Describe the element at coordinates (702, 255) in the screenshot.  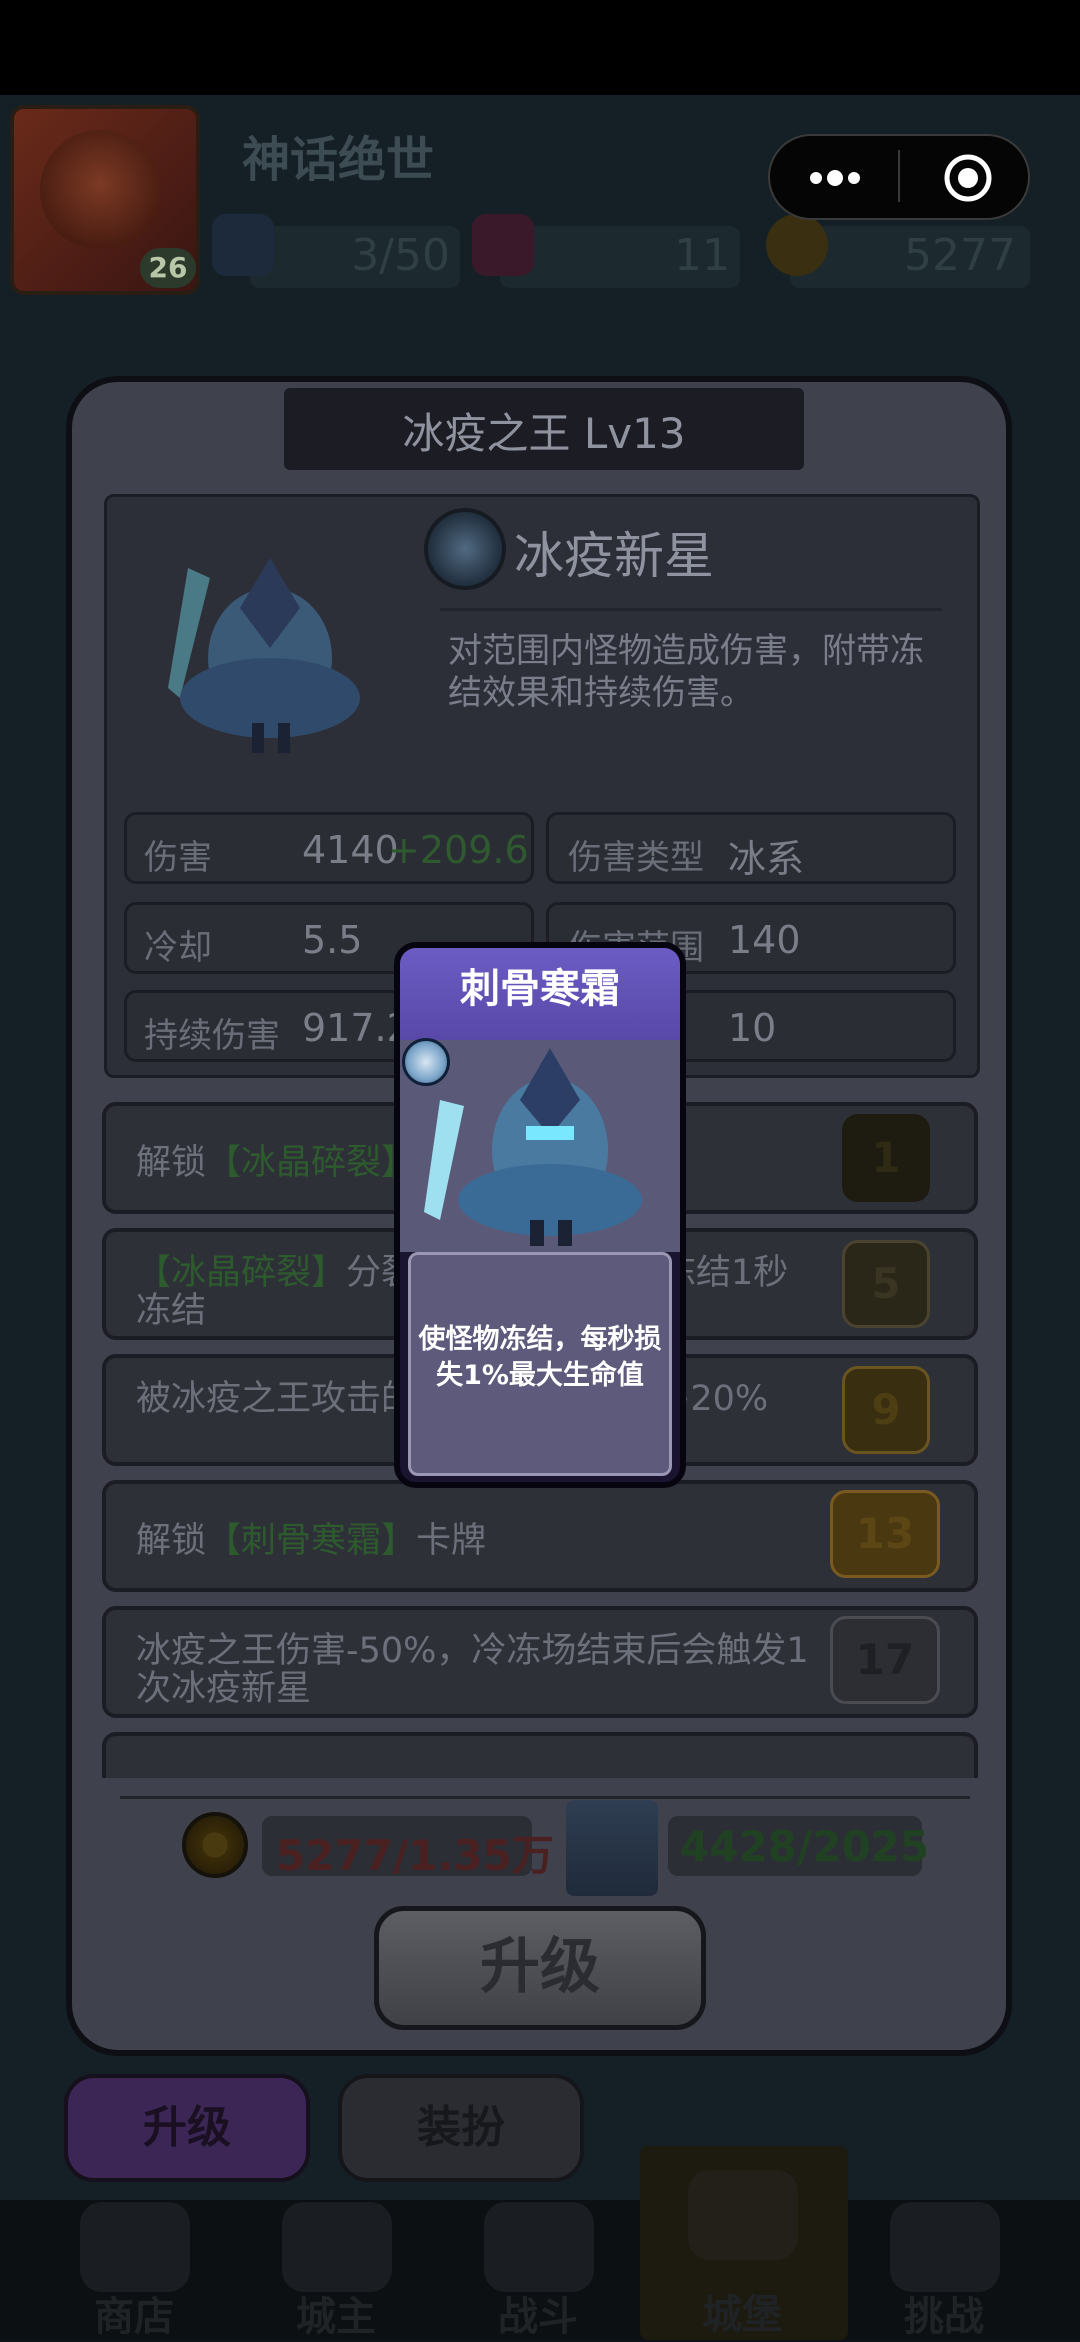
I see `gems-value: 11` at that location.